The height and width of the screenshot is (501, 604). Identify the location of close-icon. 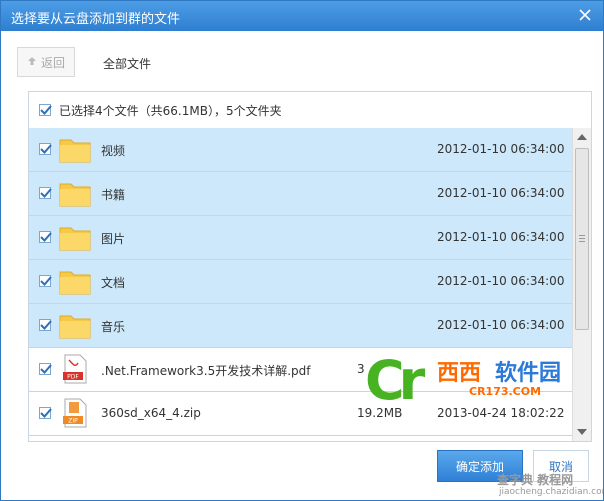
(585, 15).